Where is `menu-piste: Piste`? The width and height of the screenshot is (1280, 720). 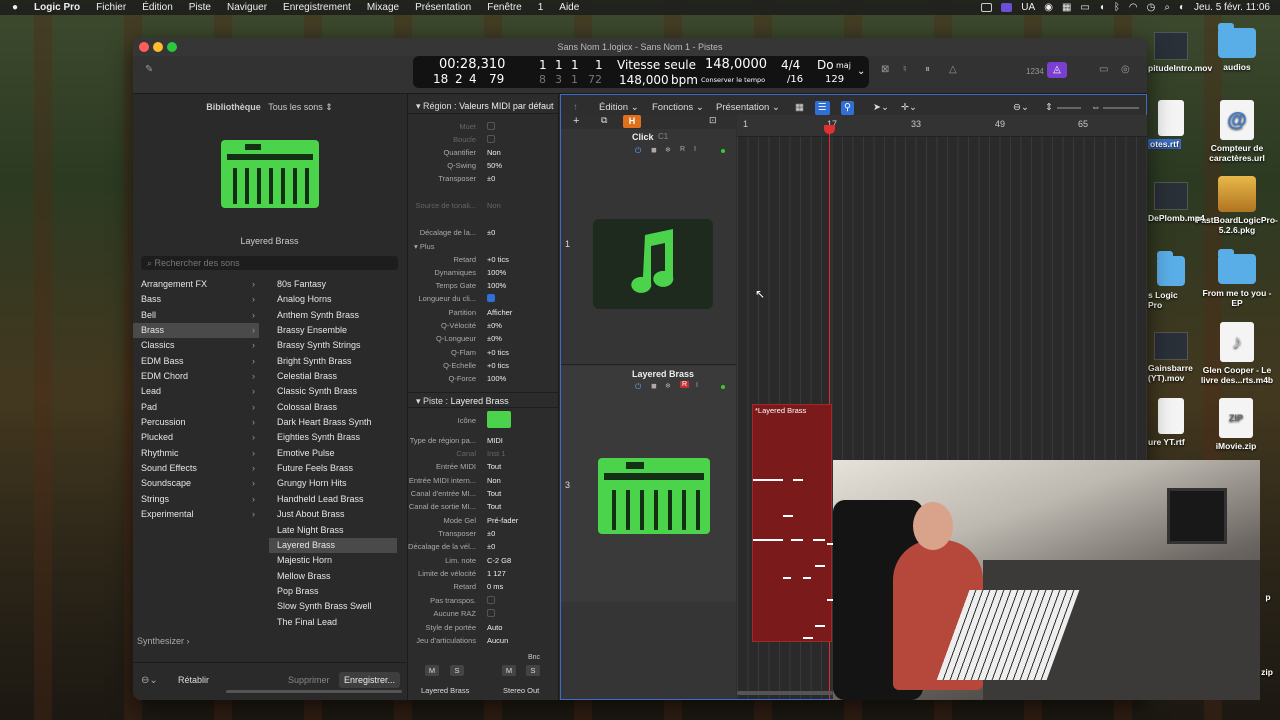
menu-piste: Piste is located at coordinates (200, 7).